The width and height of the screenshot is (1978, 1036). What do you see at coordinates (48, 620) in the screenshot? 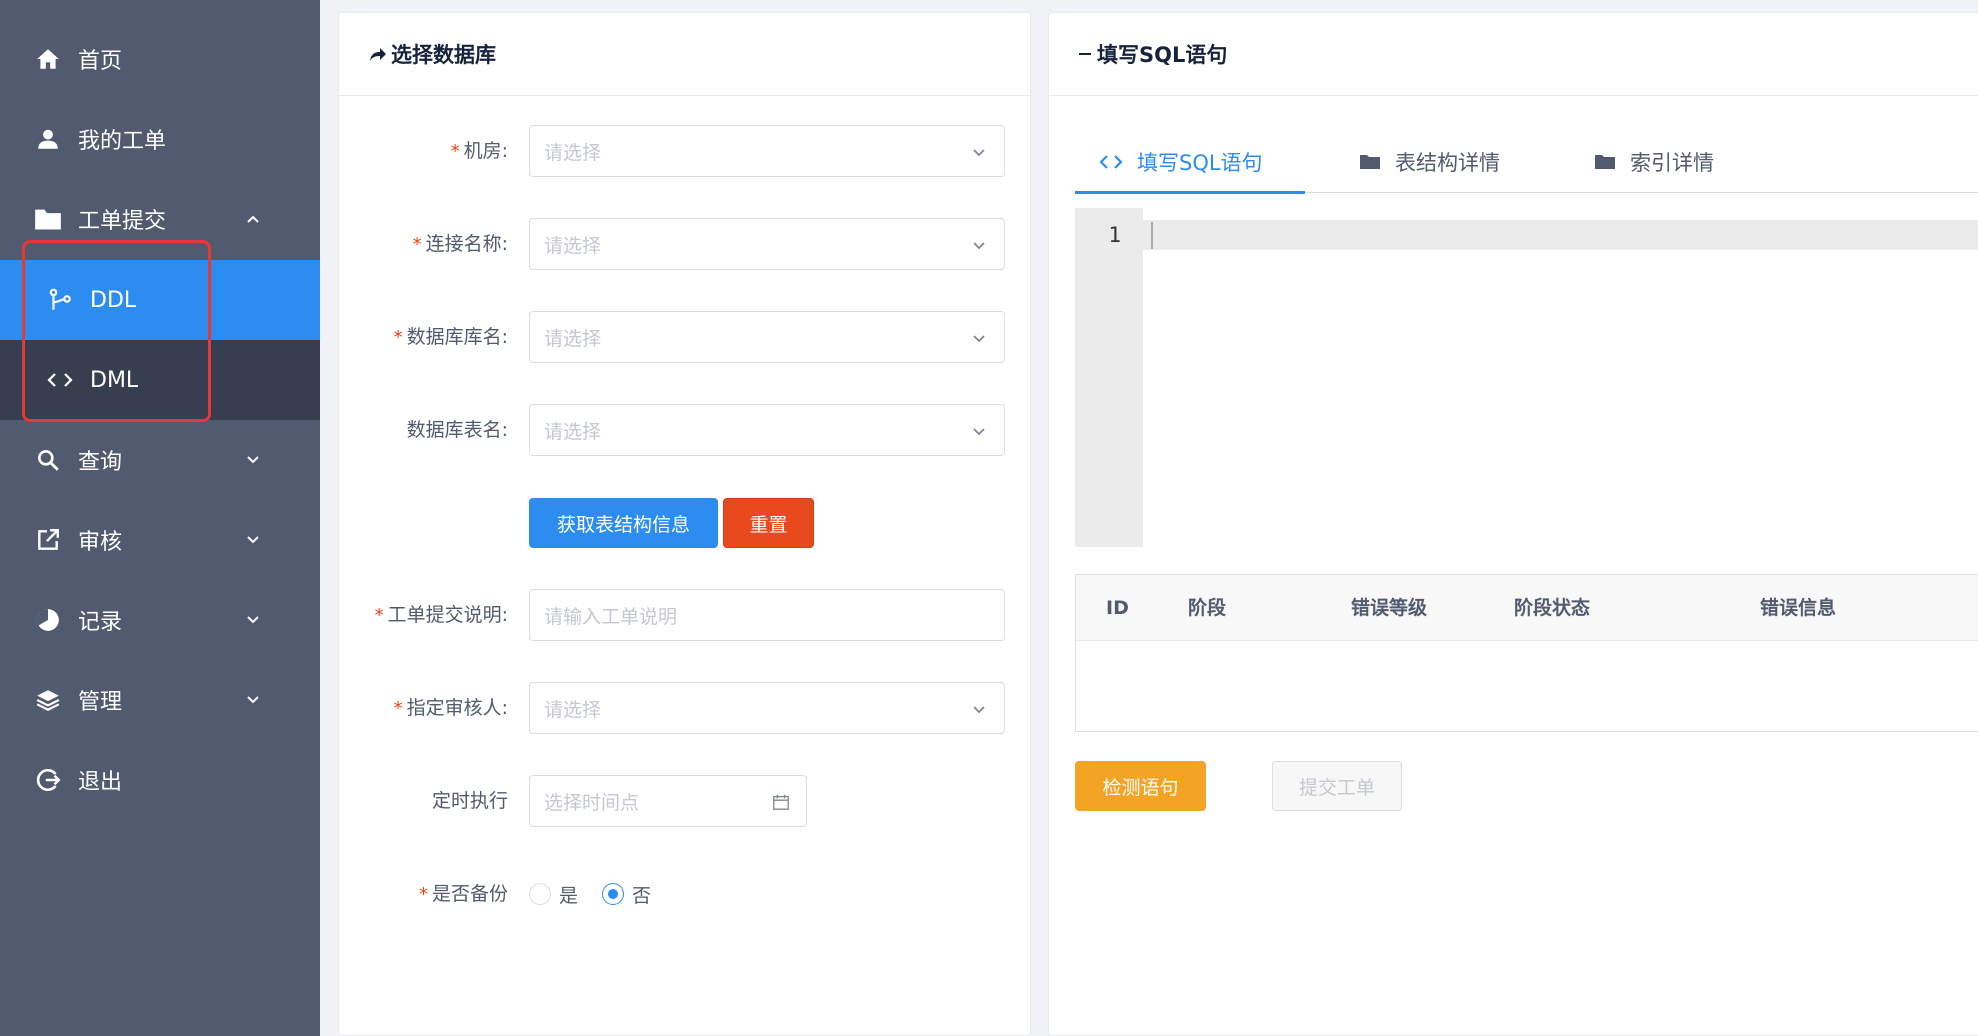
I see `pie-chart-icon` at bounding box center [48, 620].